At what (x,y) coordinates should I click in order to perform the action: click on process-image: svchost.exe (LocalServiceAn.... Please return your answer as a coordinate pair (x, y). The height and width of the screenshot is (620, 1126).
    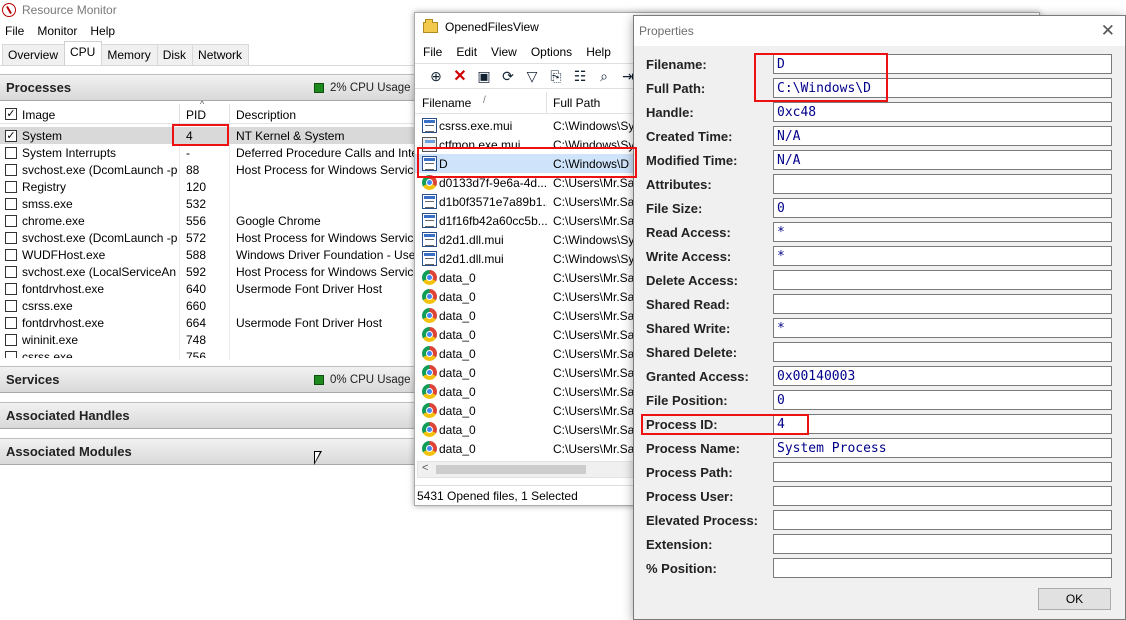
    Looking at the image, I should click on (99, 272).